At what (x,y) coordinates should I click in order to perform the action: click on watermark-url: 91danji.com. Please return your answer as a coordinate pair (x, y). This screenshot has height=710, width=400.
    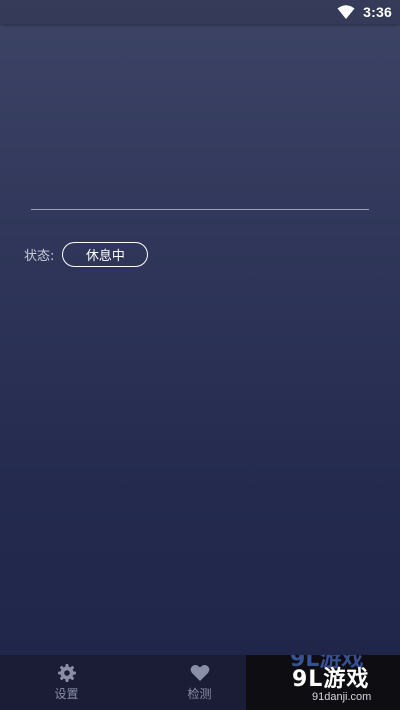
    Looking at the image, I should click on (342, 697).